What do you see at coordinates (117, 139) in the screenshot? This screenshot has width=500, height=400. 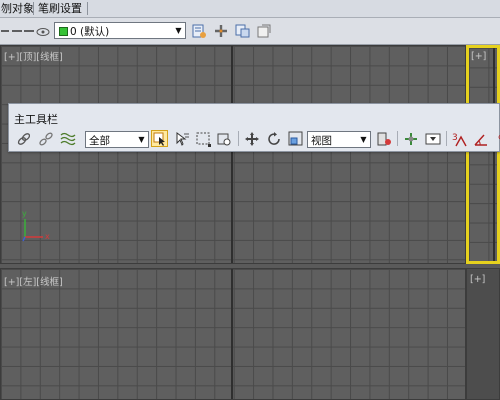 I see `selection-filter-dropdown: 全部 ▼` at bounding box center [117, 139].